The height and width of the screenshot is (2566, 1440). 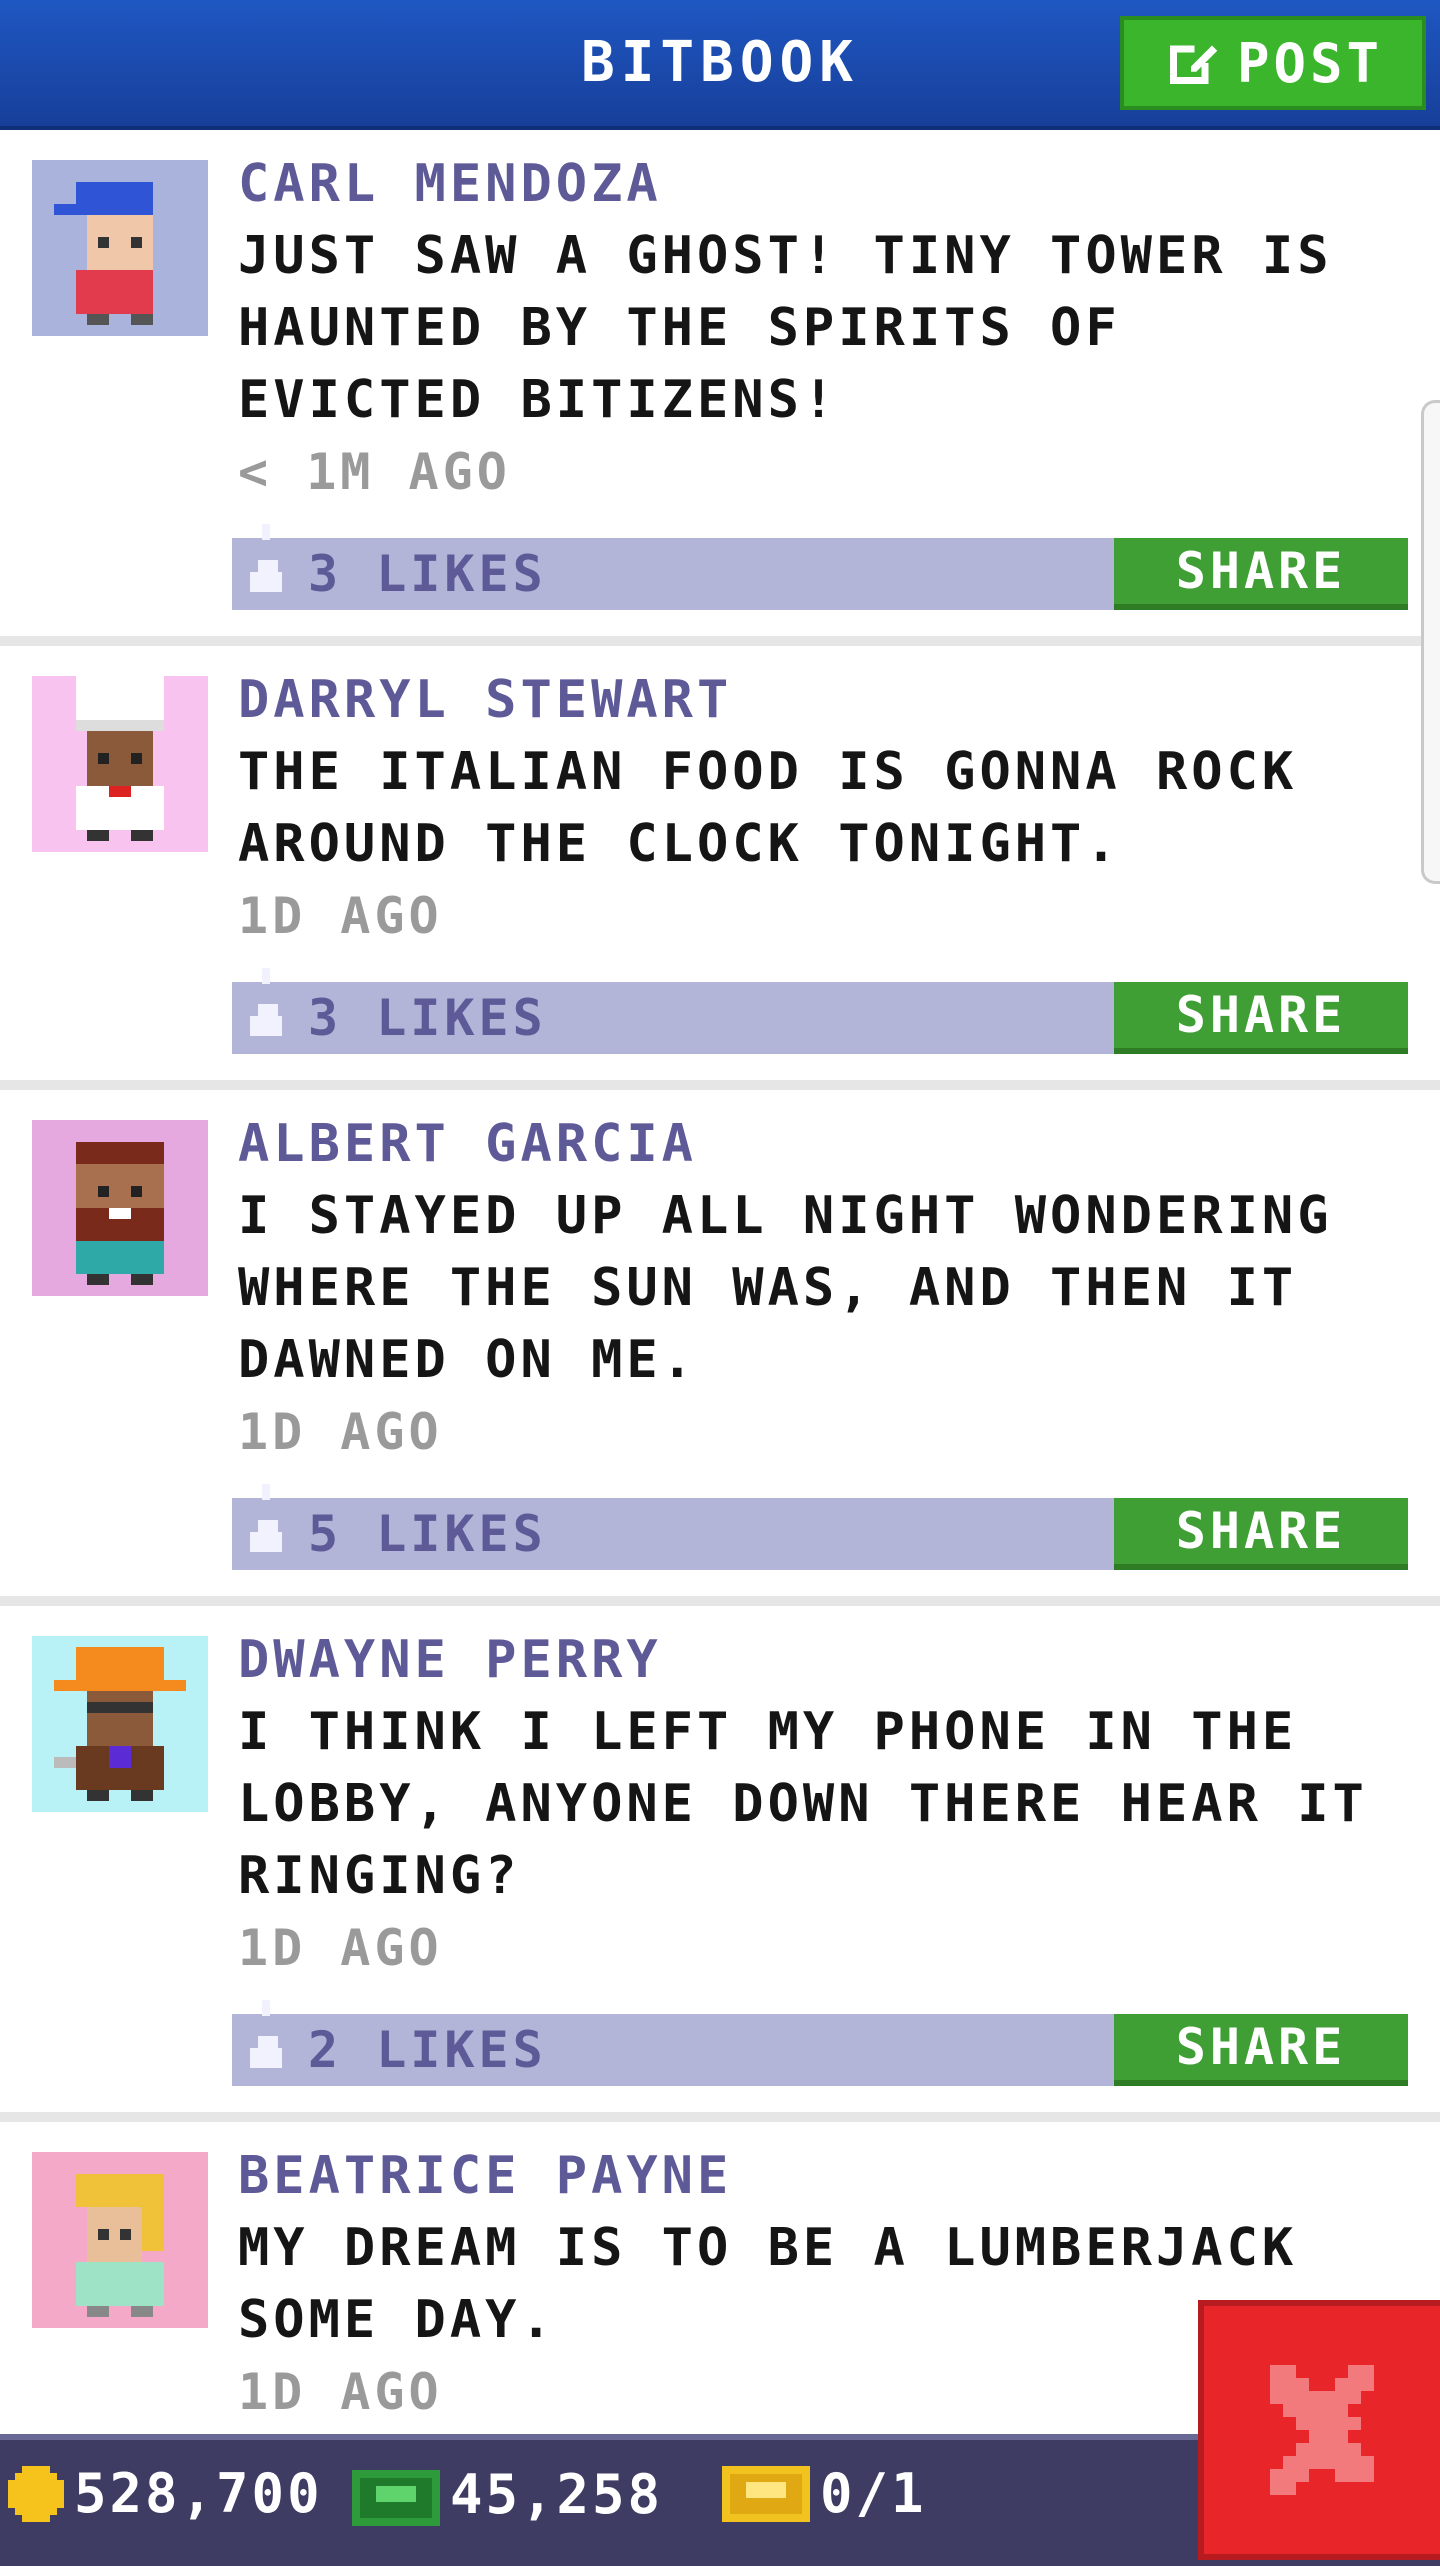 I want to click on tickets-count: 0/1, so click(x=873, y=2493).